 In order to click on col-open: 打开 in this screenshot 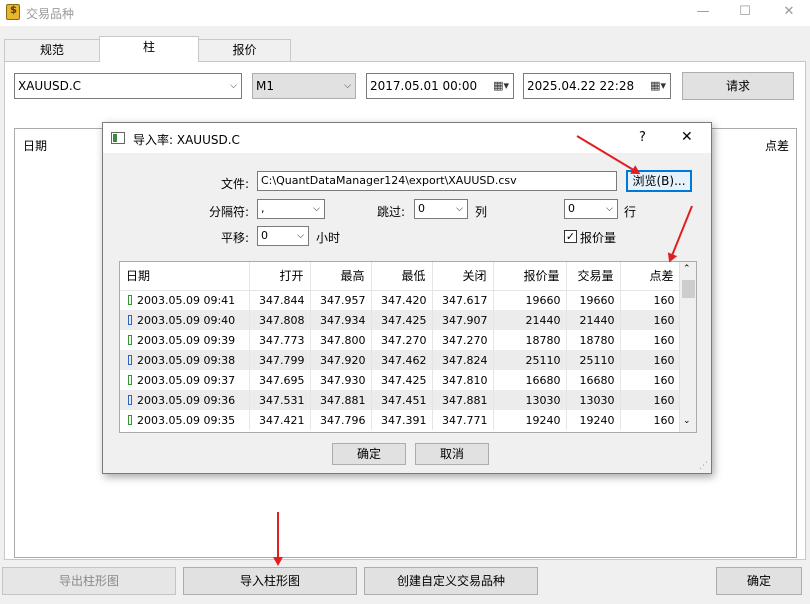, I will do `click(280, 276)`.